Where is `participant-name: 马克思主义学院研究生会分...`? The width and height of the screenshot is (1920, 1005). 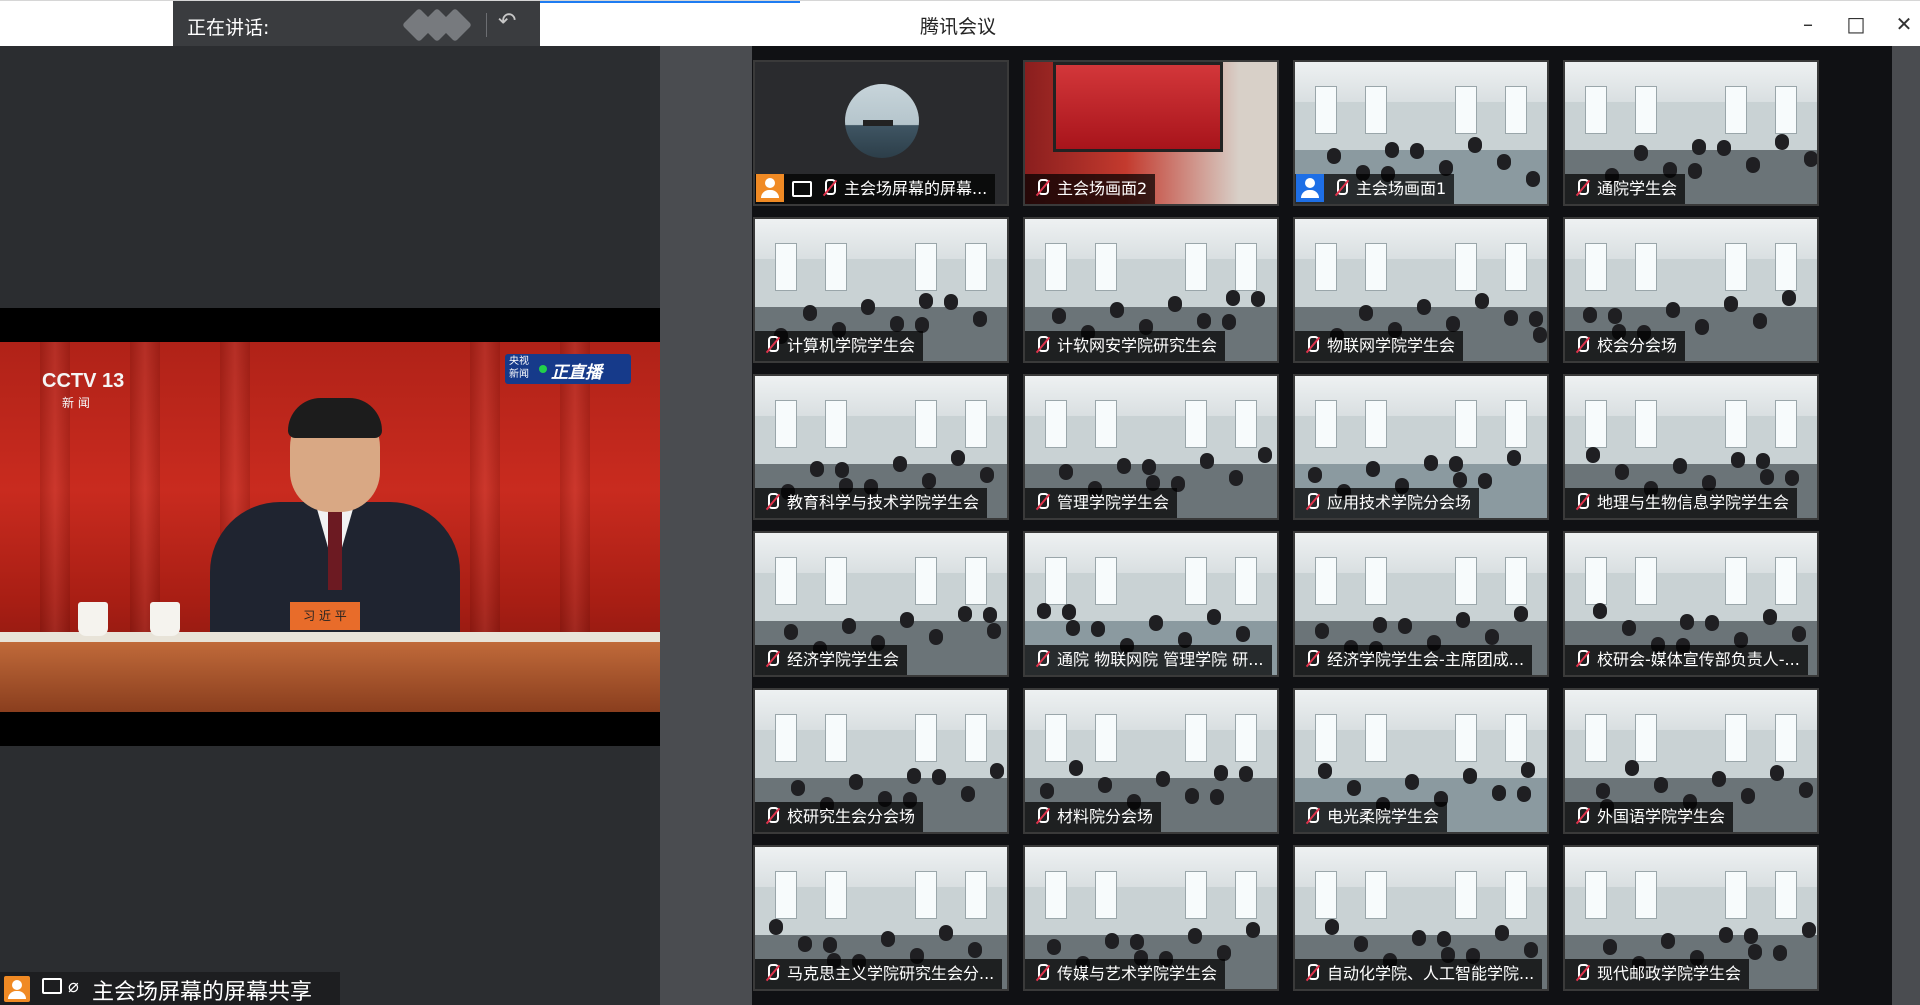 participant-name: 马克思主义学院研究生会分... is located at coordinates (891, 973).